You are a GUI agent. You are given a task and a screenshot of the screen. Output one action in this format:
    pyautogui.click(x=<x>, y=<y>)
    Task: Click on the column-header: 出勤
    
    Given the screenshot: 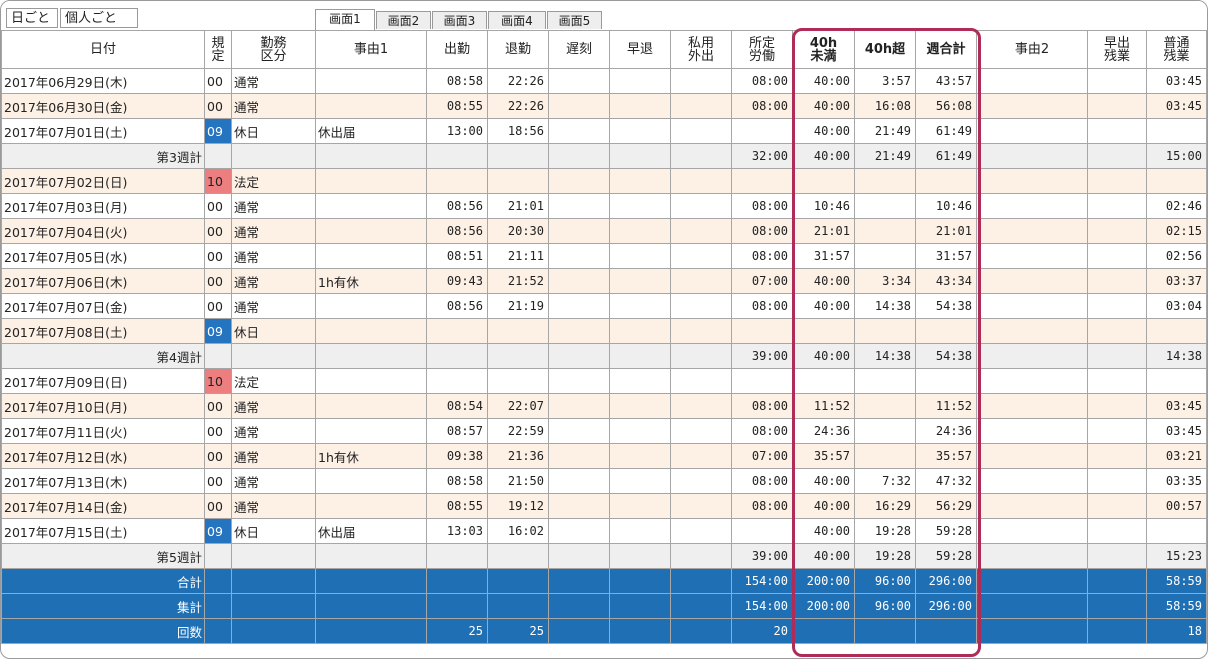 What is the action you would take?
    pyautogui.click(x=457, y=49)
    